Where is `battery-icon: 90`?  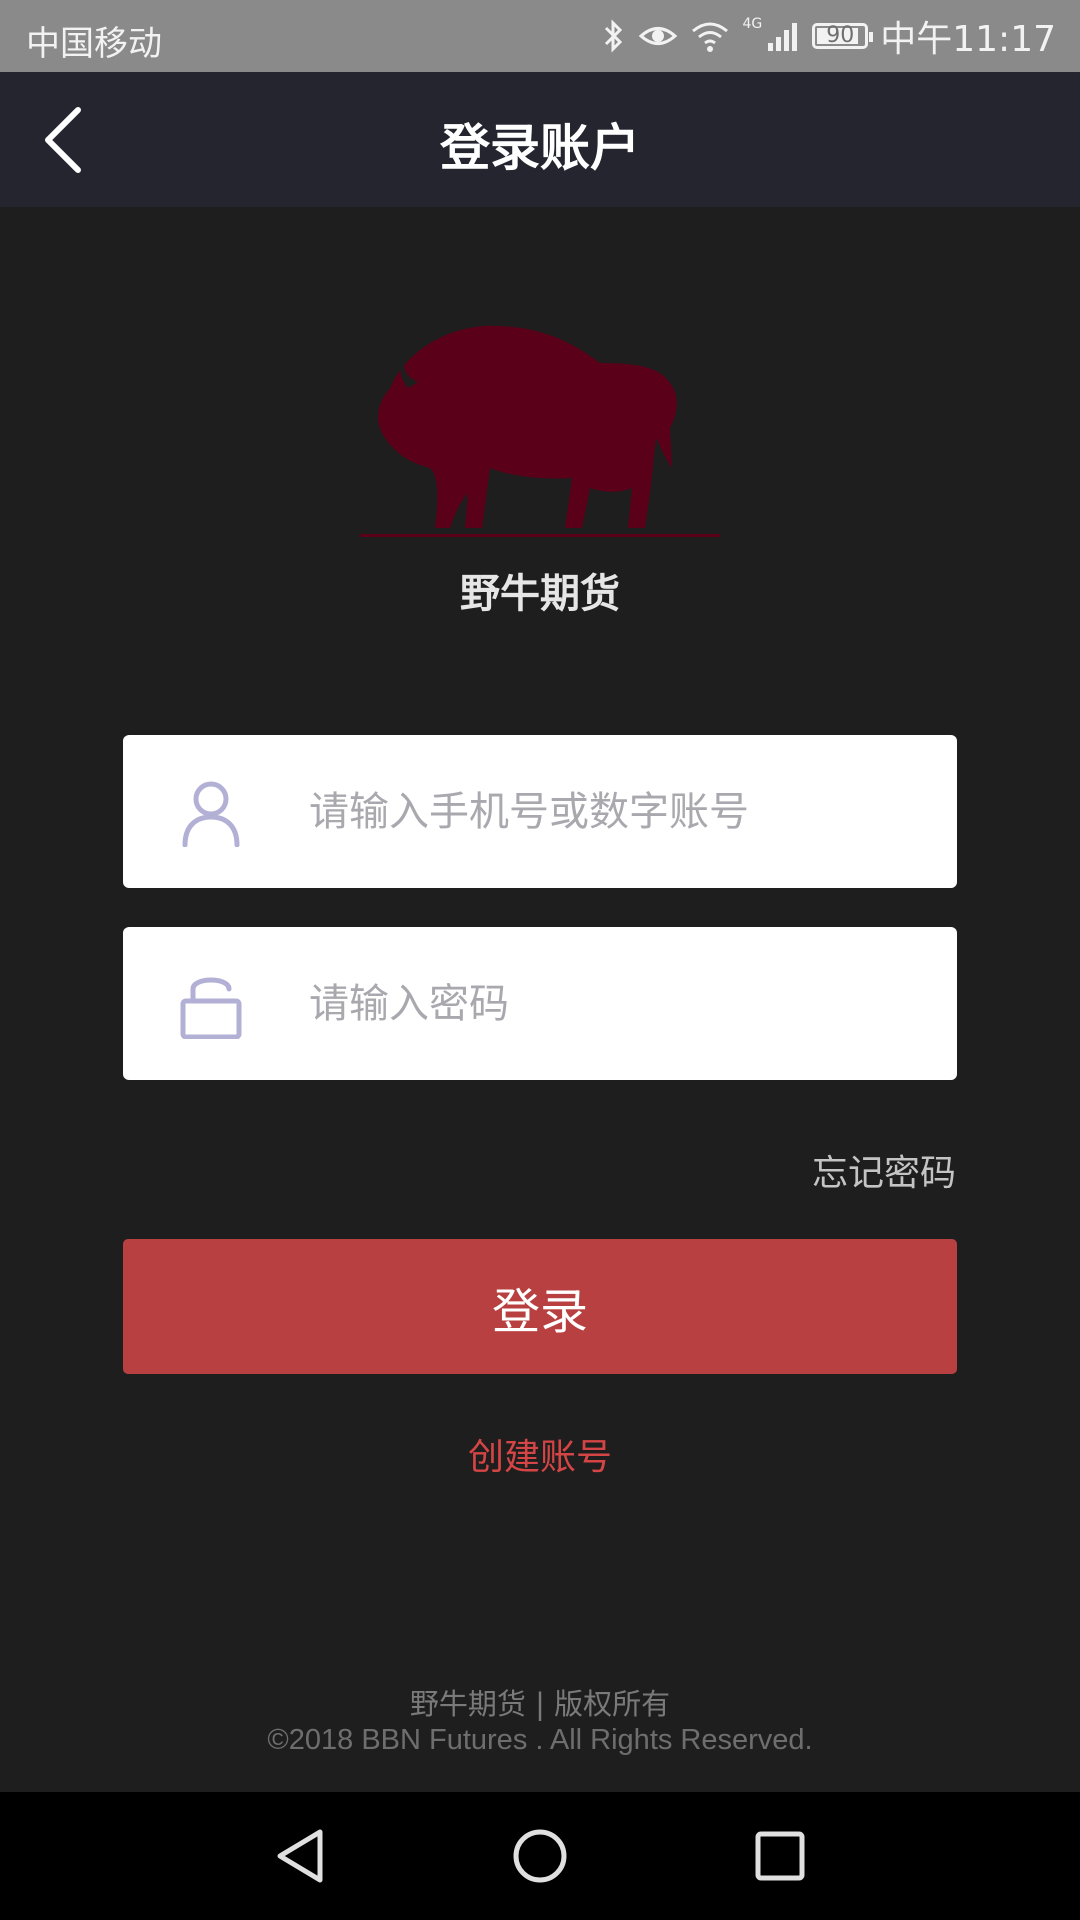
battery-icon: 90 is located at coordinates (843, 36).